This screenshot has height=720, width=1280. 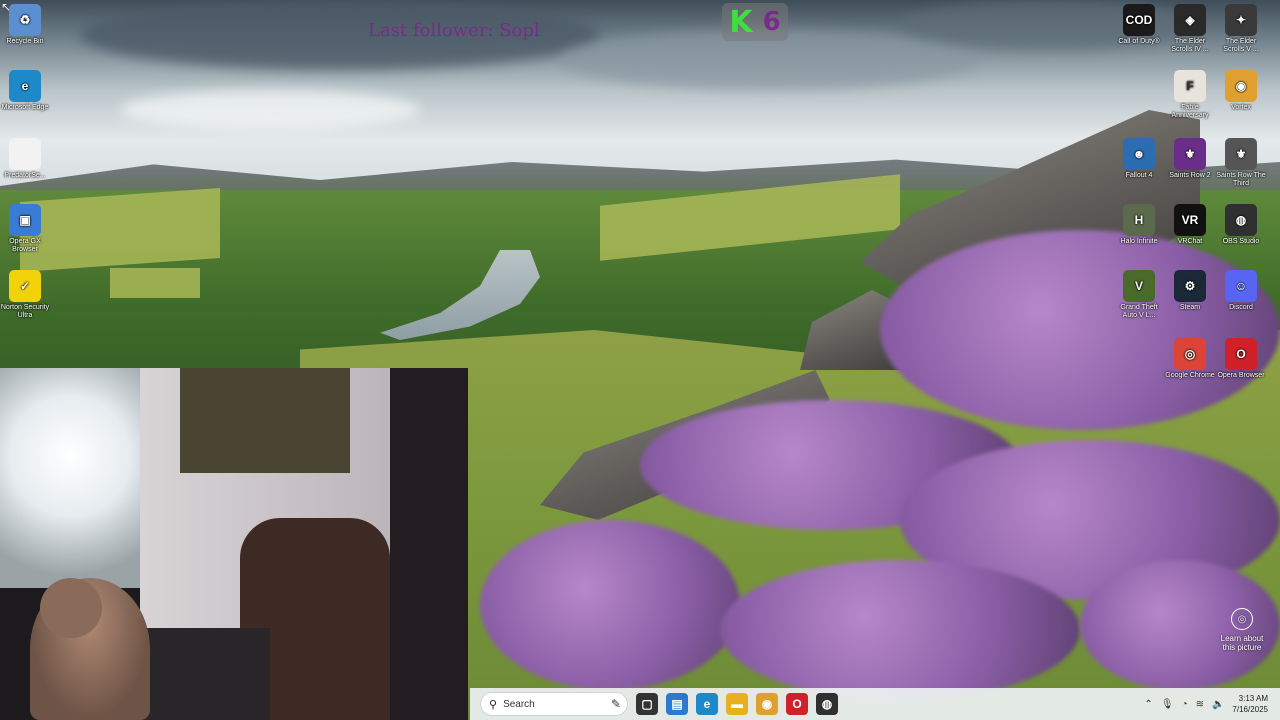 I want to click on camera-icon: ◎, so click(x=1242, y=619).